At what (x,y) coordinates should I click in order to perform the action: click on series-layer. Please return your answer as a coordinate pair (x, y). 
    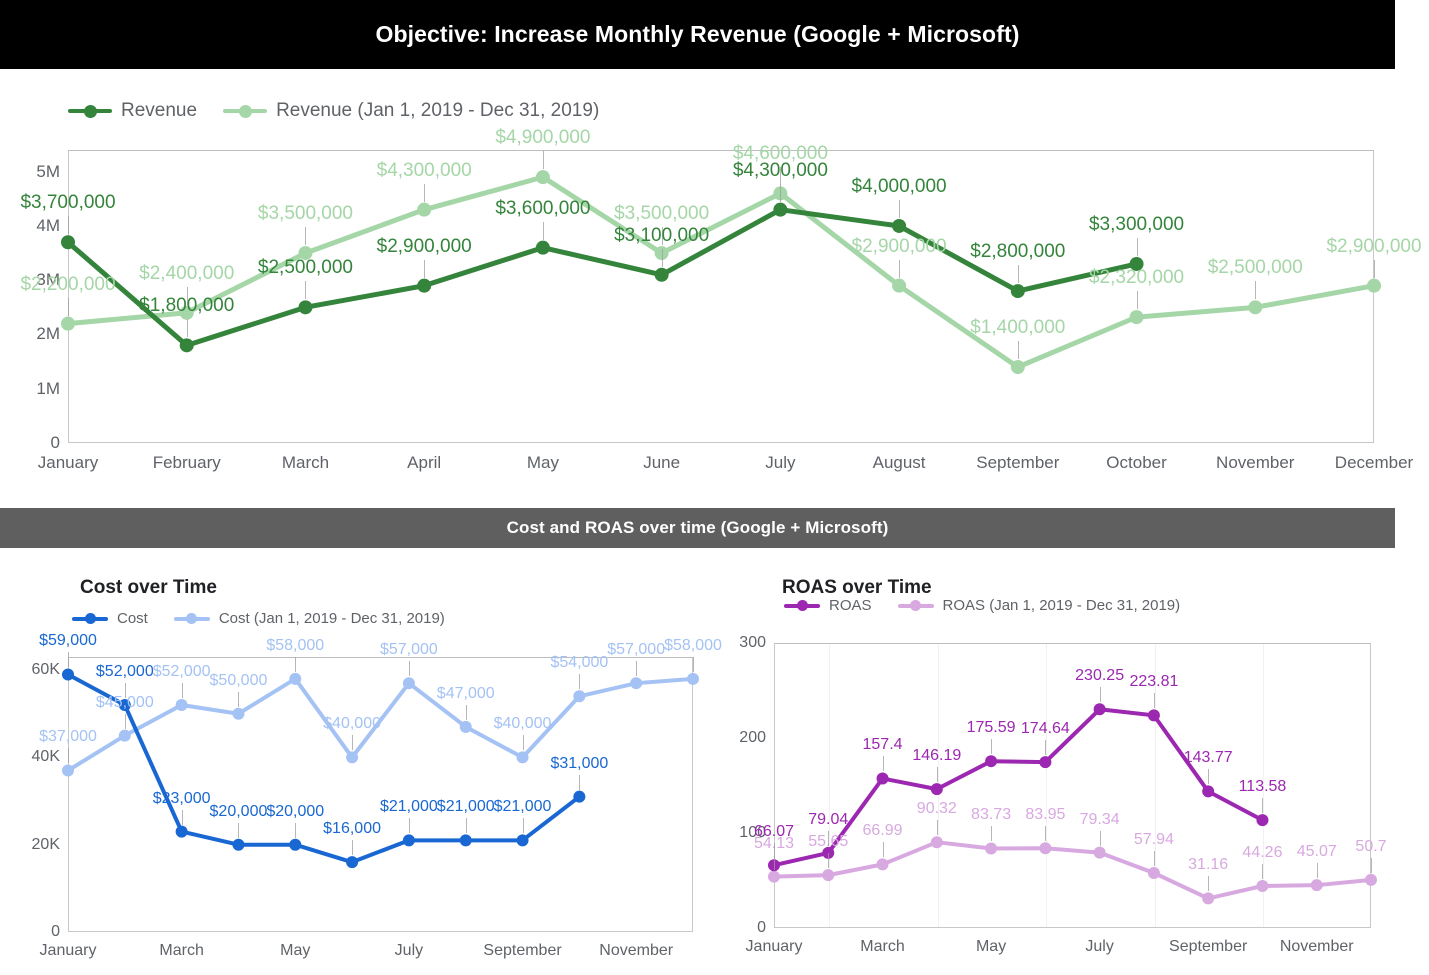
    Looking at the image, I should click on (1072, 804).